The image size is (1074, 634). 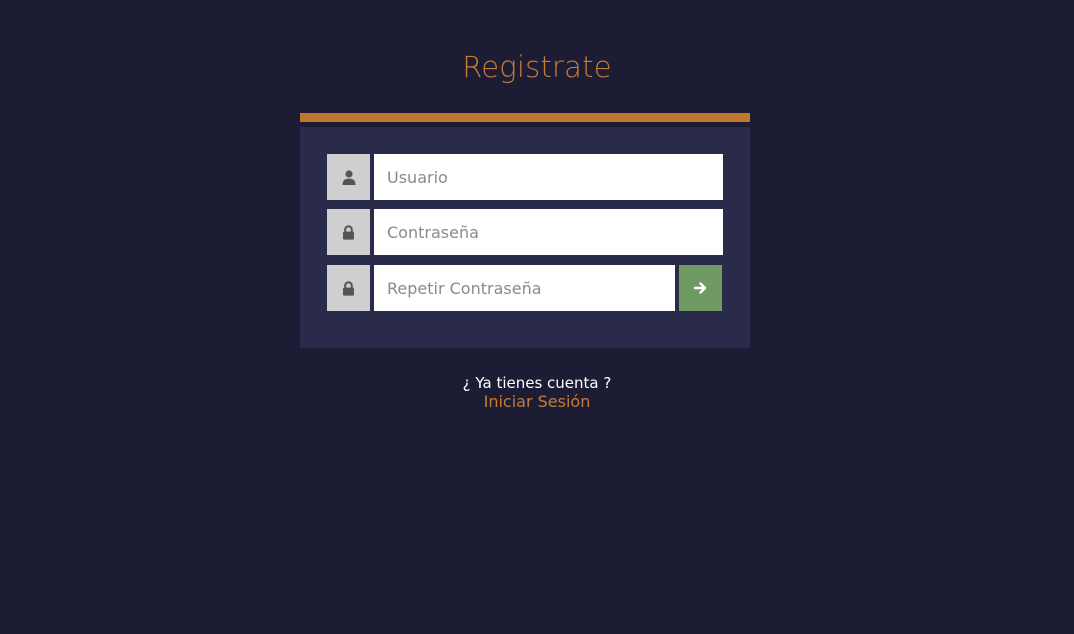 I want to click on login-link: Iniciar Sesión, so click(x=537, y=401).